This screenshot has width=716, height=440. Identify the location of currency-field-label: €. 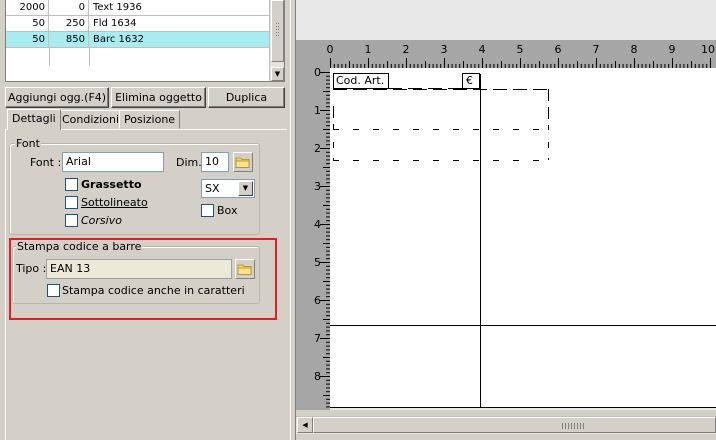
(469, 80).